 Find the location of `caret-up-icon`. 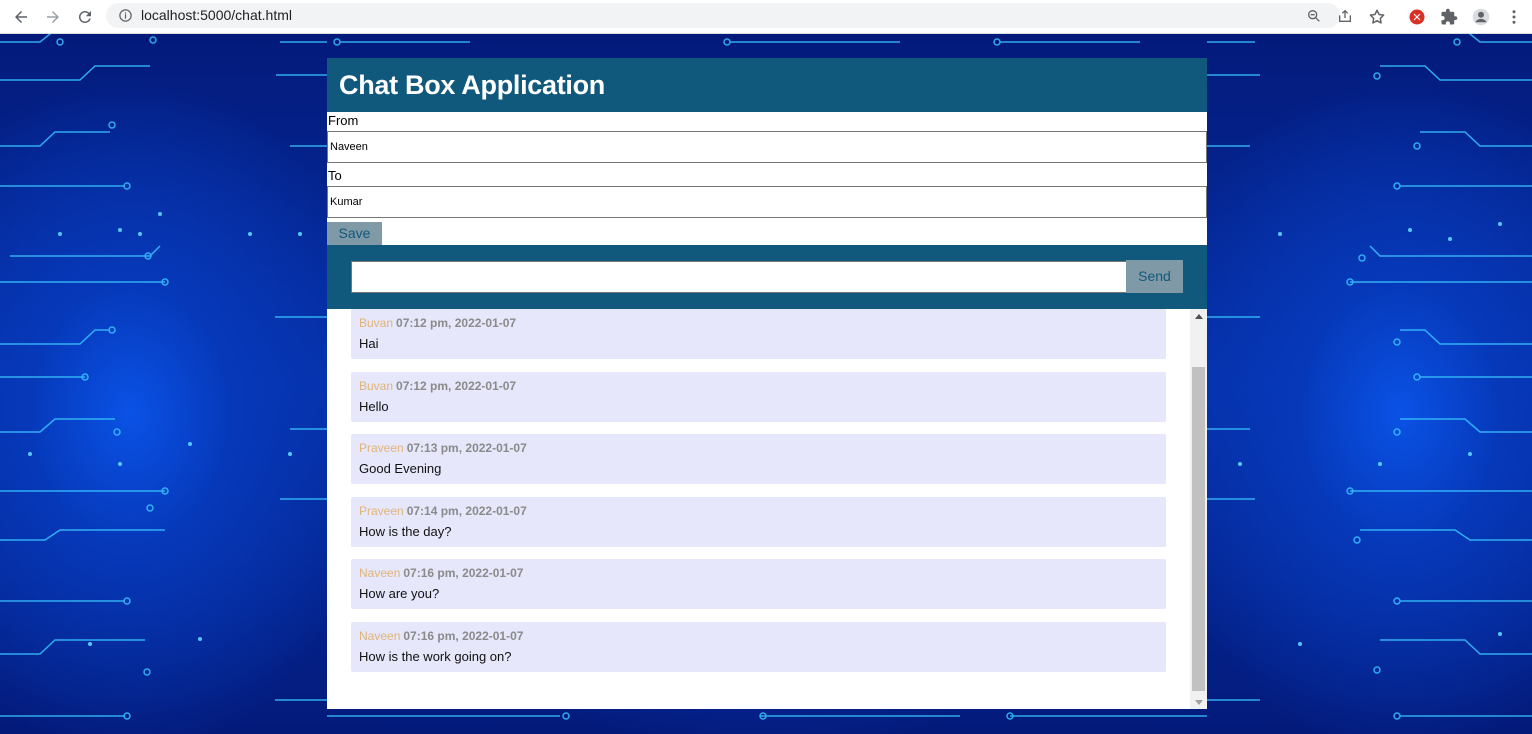

caret-up-icon is located at coordinates (1198, 316).